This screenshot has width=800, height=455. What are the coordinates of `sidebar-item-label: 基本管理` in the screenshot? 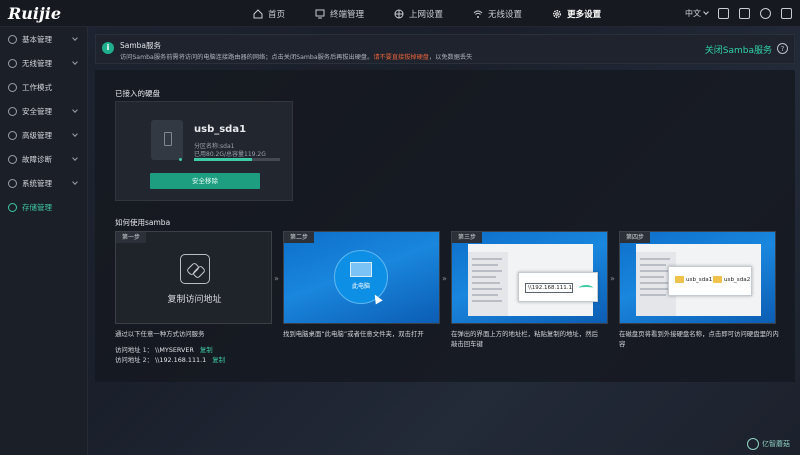 It's located at (37, 39).